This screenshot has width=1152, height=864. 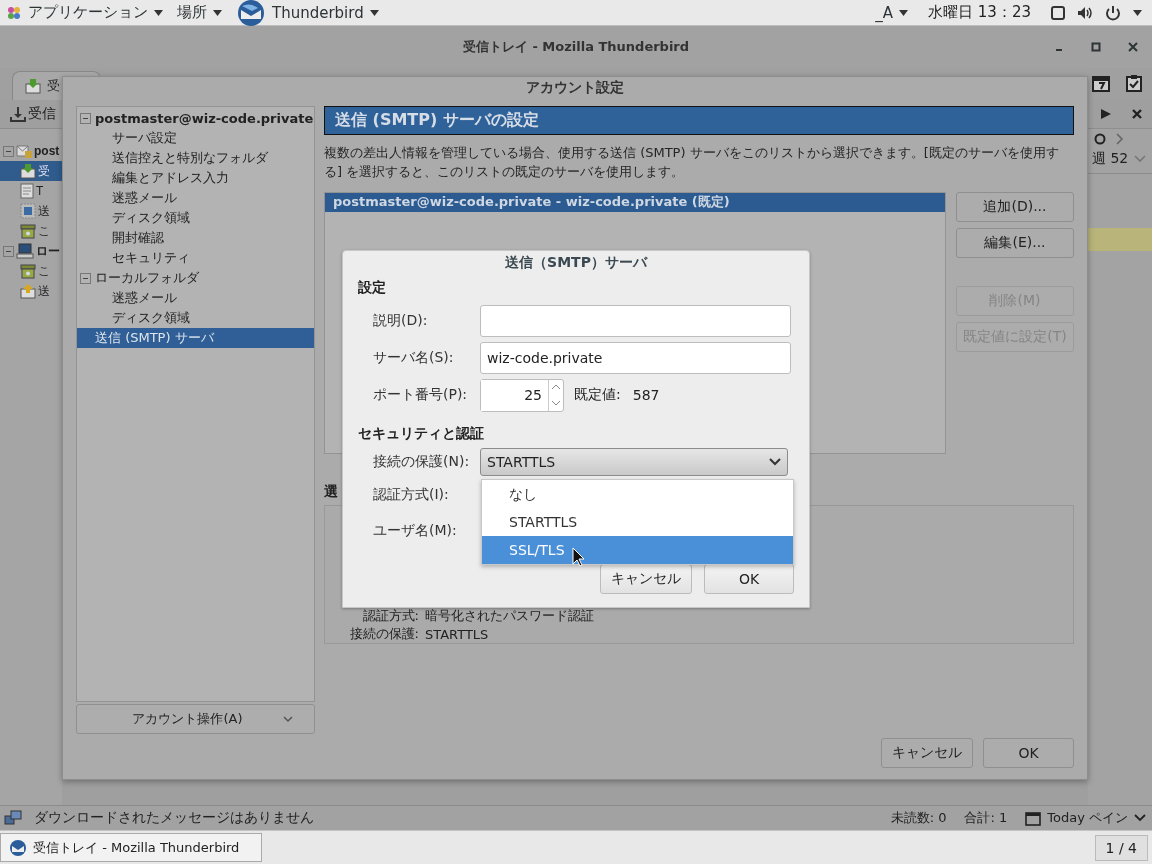 I want to click on folder-row: post, so click(x=31, y=151).